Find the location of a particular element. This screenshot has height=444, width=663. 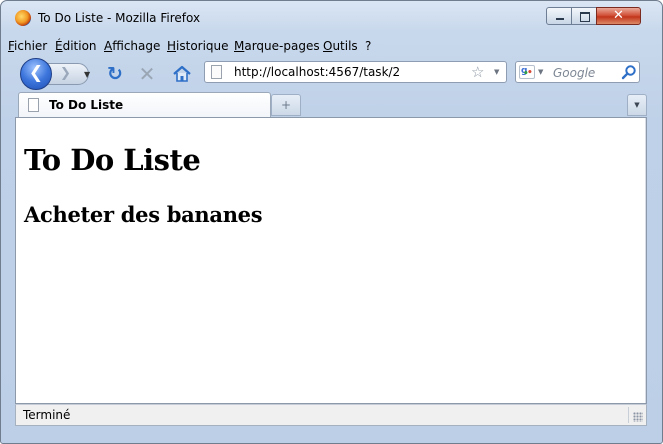

history-dropdown-icon: ▼ is located at coordinates (87, 74).